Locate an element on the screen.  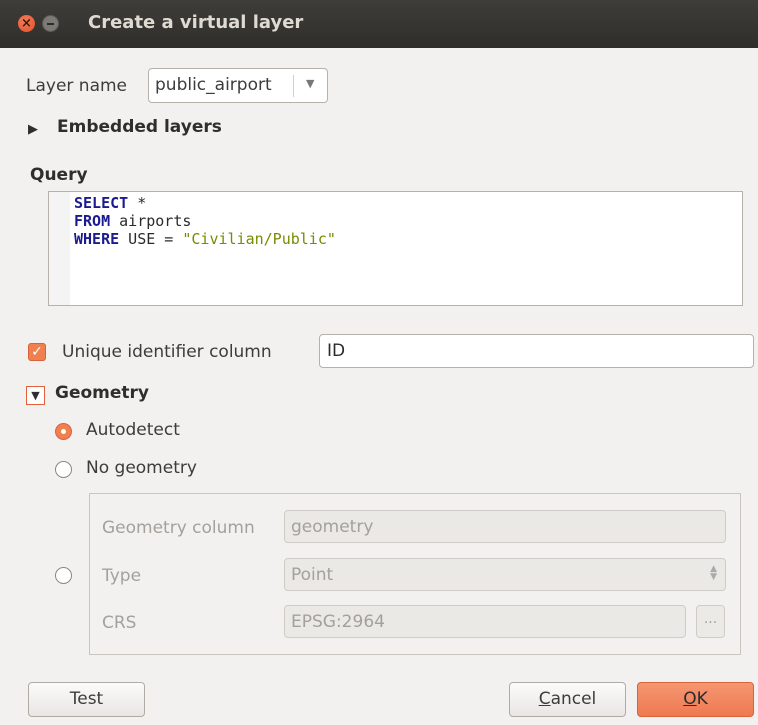
autodetect-radio is located at coordinates (63, 431).